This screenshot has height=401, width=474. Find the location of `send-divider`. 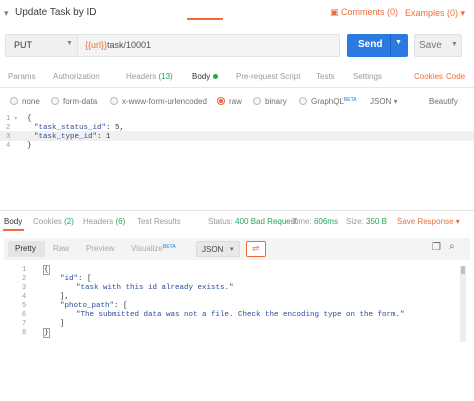

send-divider is located at coordinates (390, 45).